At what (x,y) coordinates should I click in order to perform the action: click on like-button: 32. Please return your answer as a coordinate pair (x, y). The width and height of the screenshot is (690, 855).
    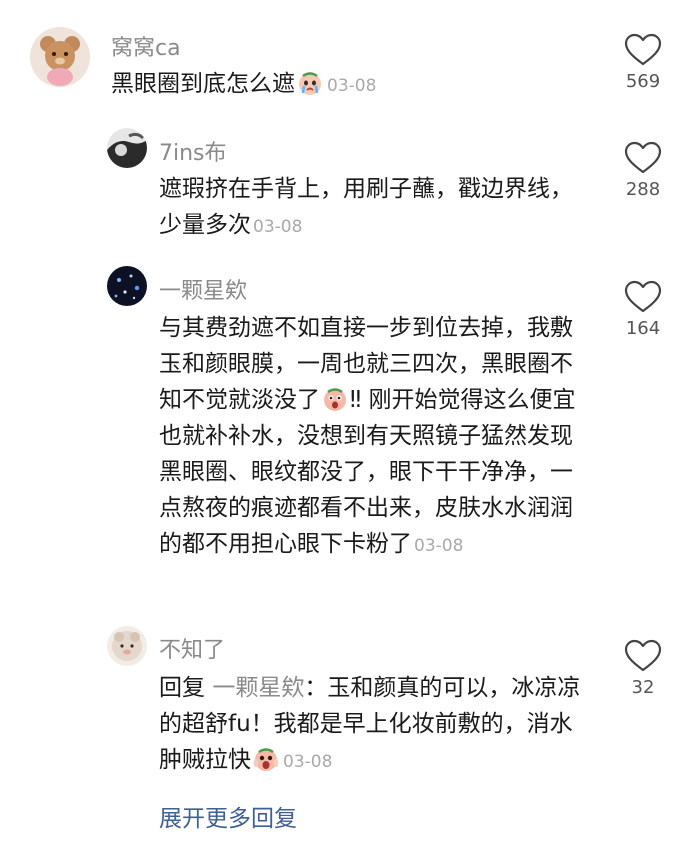
    Looking at the image, I should click on (643, 668).